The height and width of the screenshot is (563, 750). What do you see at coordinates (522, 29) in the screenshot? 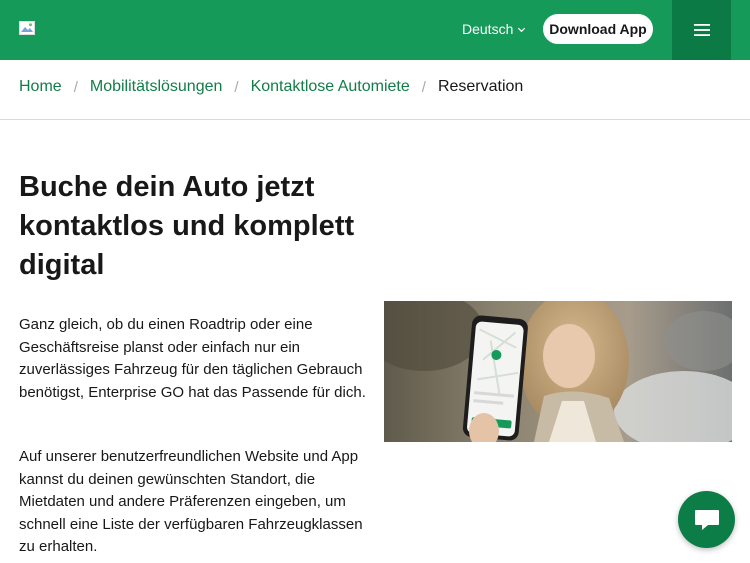
I see `chevron-down-icon` at bounding box center [522, 29].